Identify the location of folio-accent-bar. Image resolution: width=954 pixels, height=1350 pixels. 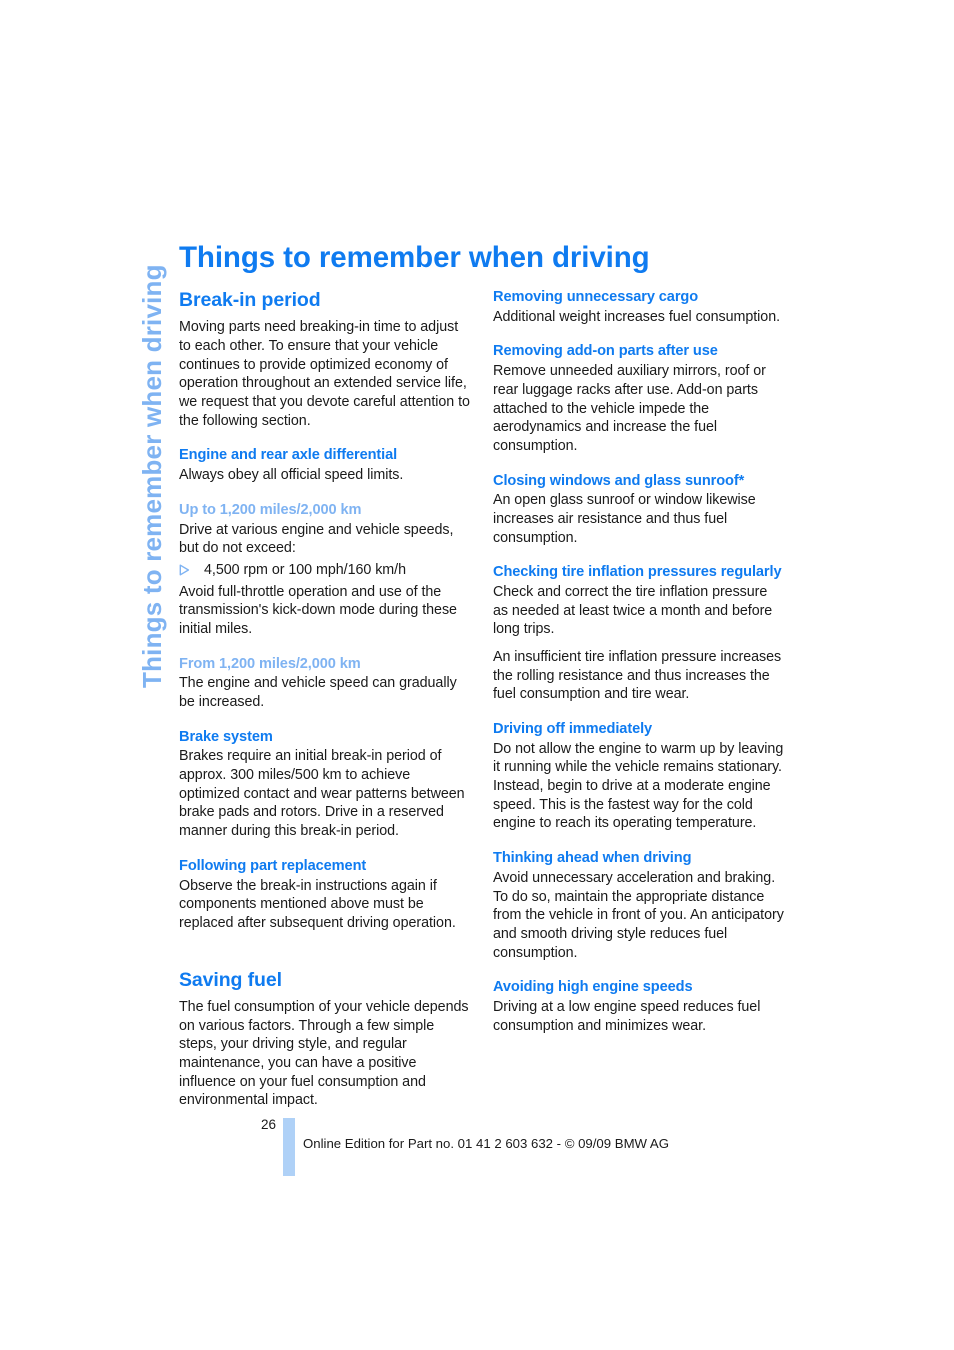
(289, 1147).